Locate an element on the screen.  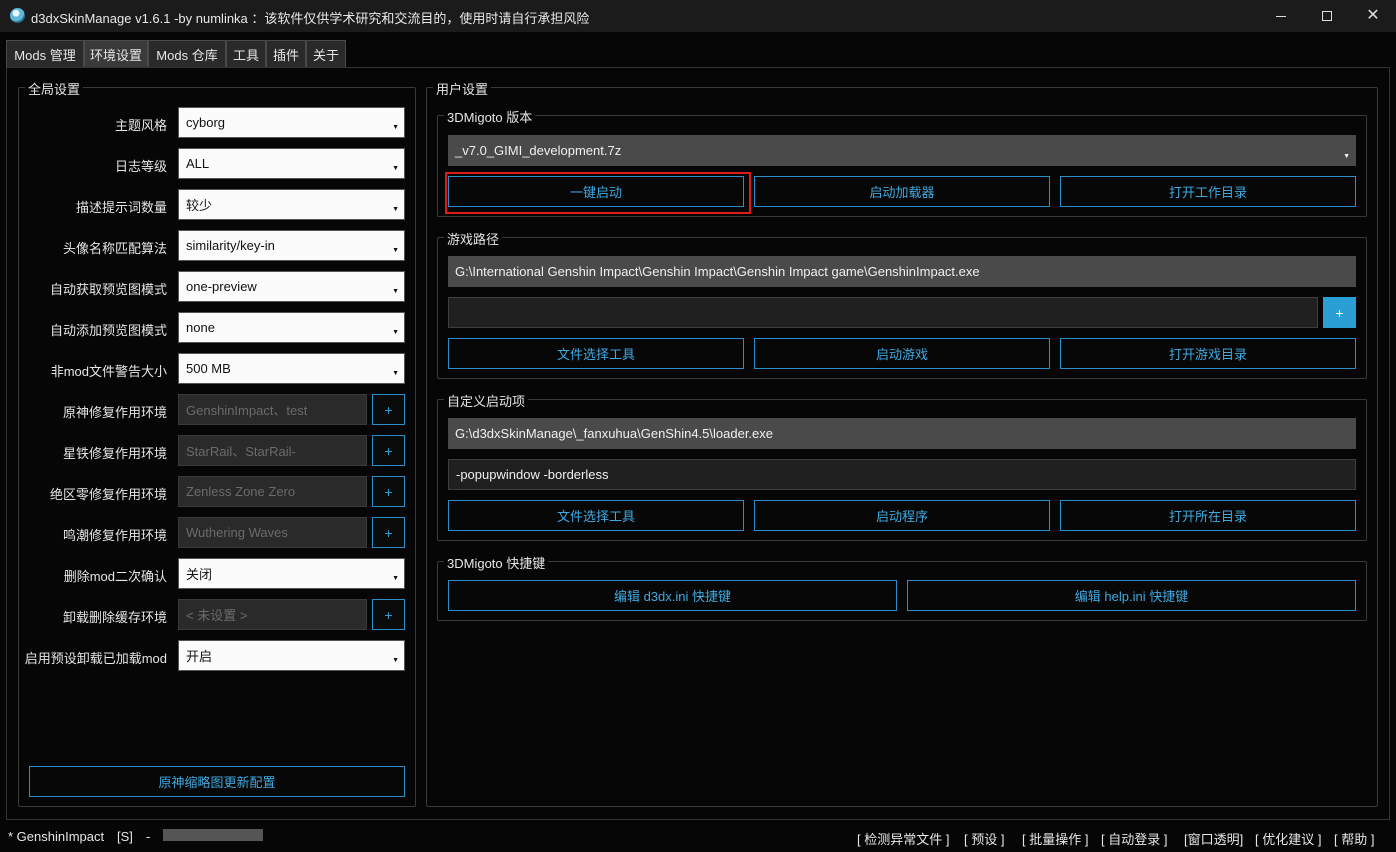
delete-confirm-label: 删除mod二次确认 is located at coordinates (115, 576).